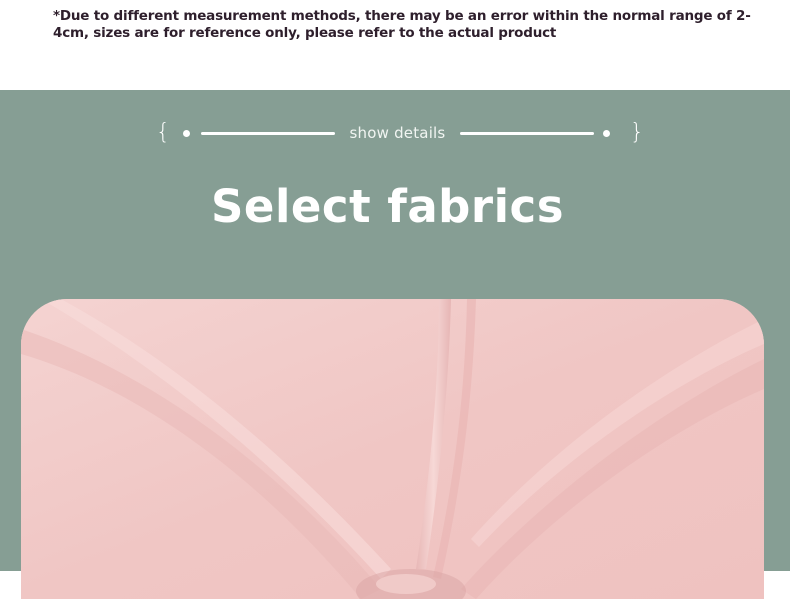  I want to click on divider-dot-right, so click(606, 133).